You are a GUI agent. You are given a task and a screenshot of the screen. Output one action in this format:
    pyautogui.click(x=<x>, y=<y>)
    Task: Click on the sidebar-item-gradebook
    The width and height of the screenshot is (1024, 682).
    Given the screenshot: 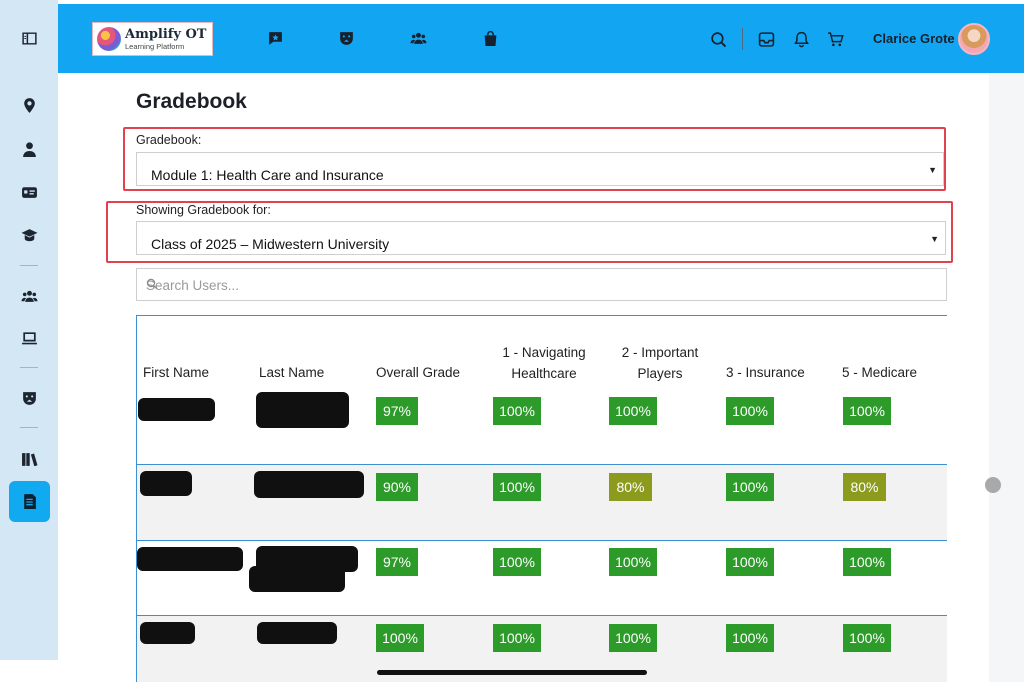 What is the action you would take?
    pyautogui.click(x=29, y=501)
    